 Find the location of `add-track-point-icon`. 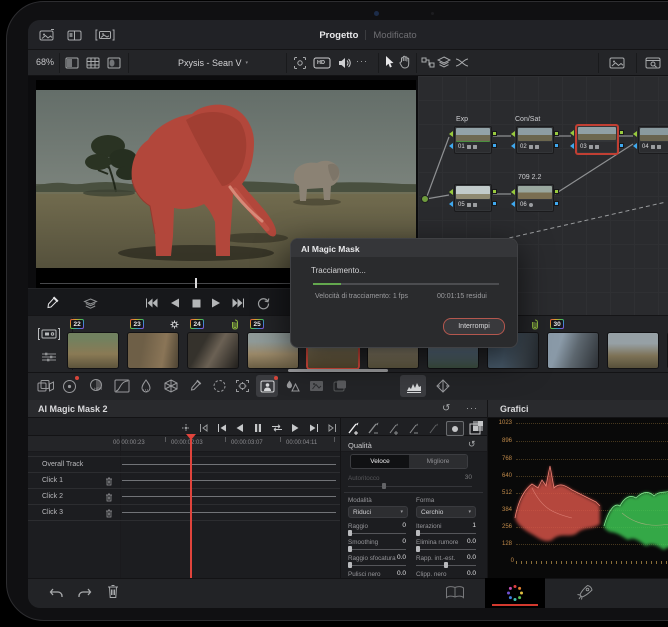

add-track-point-icon is located at coordinates (185, 427).